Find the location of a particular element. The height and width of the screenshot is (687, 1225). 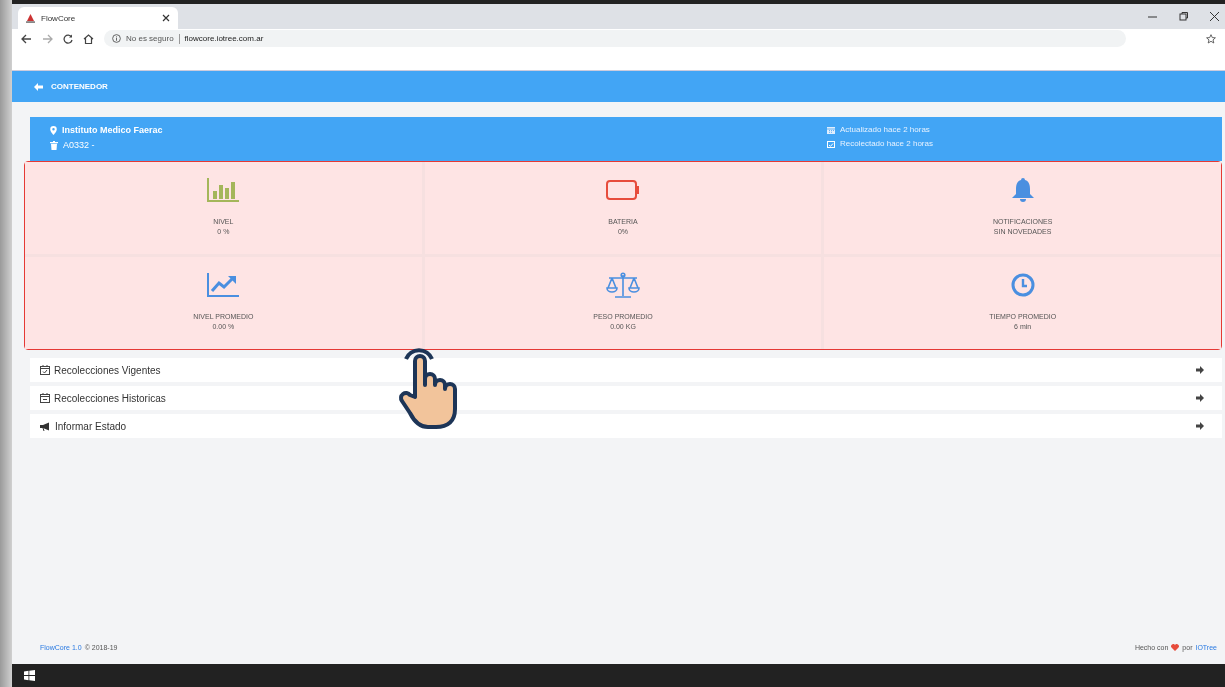

home-icon is located at coordinates (88, 38).